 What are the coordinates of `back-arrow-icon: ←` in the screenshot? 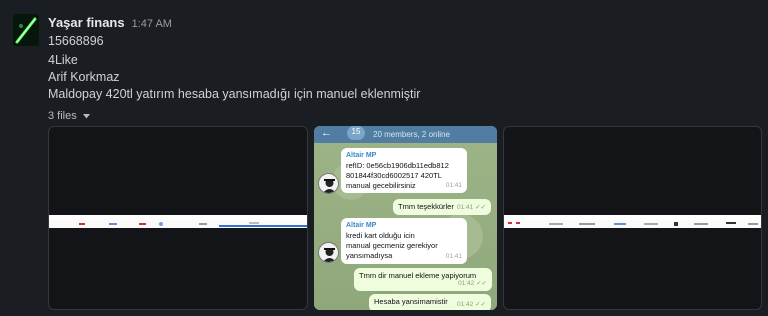 It's located at (326, 133).